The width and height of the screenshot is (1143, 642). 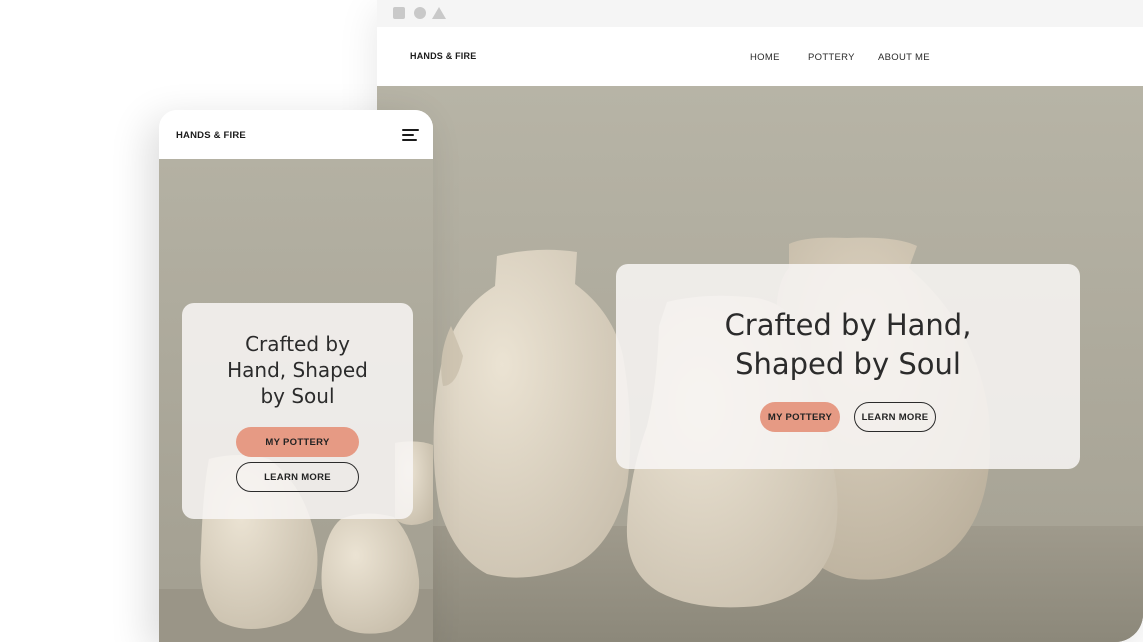 I want to click on hero-headline-line-1: Crafted by Hand,, so click(x=848, y=325).